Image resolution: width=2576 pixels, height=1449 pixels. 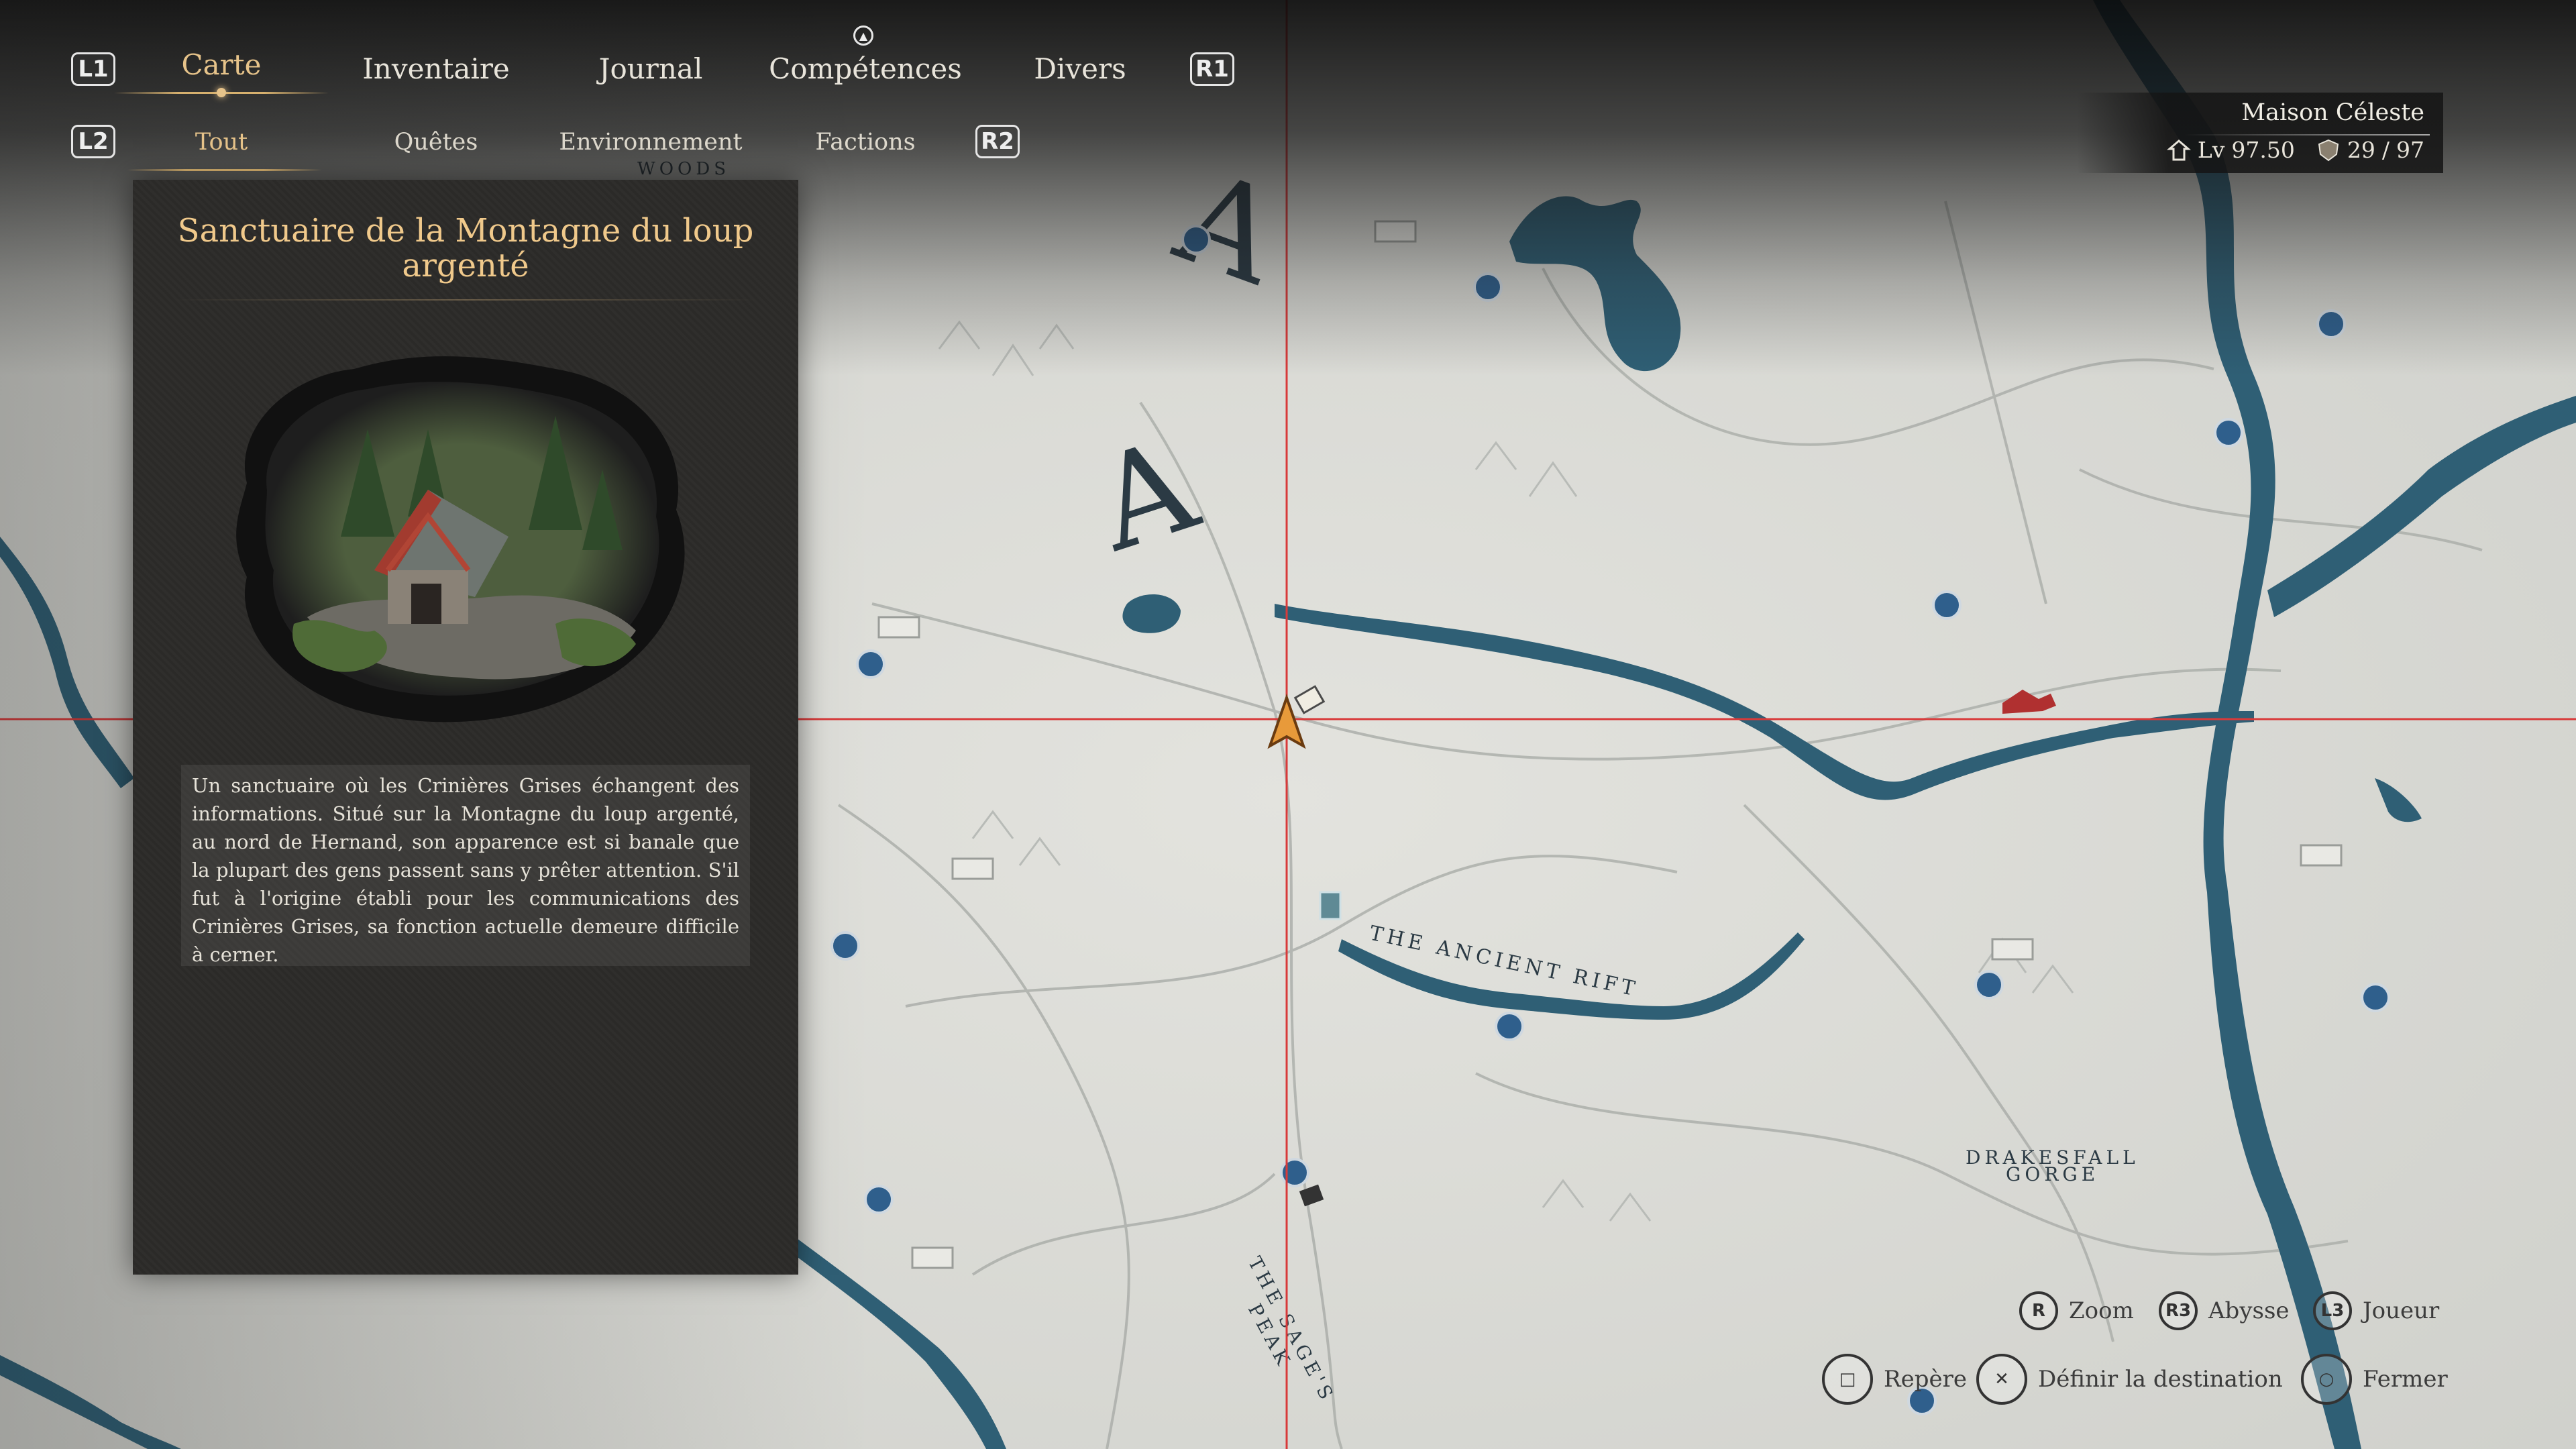 I want to click on l2-button: L2, so click(x=93, y=141).